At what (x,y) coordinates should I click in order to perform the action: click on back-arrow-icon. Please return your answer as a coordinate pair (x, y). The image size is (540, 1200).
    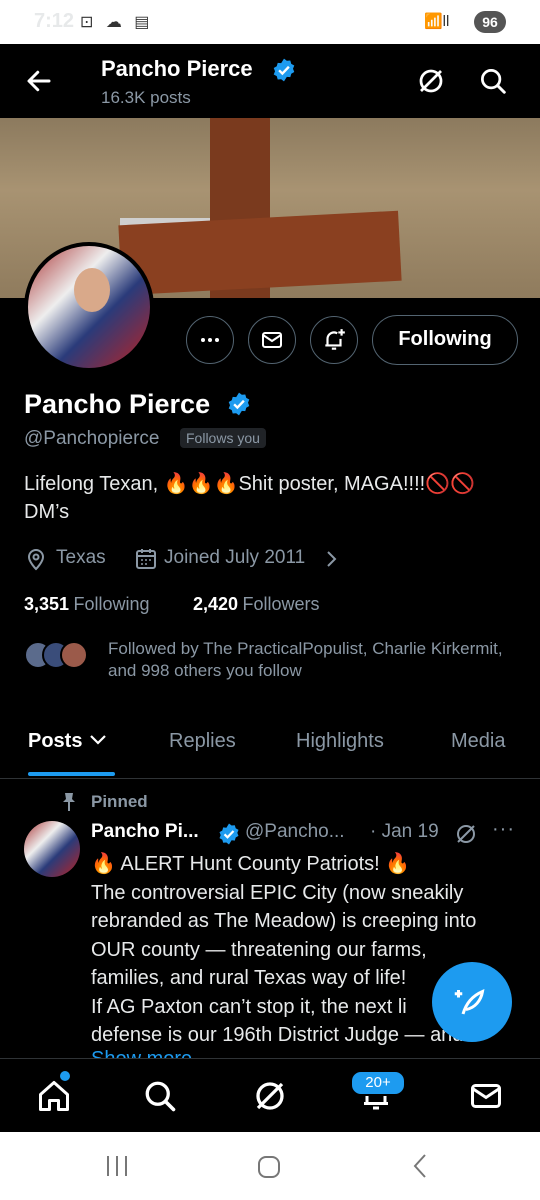
    Looking at the image, I should click on (39, 81).